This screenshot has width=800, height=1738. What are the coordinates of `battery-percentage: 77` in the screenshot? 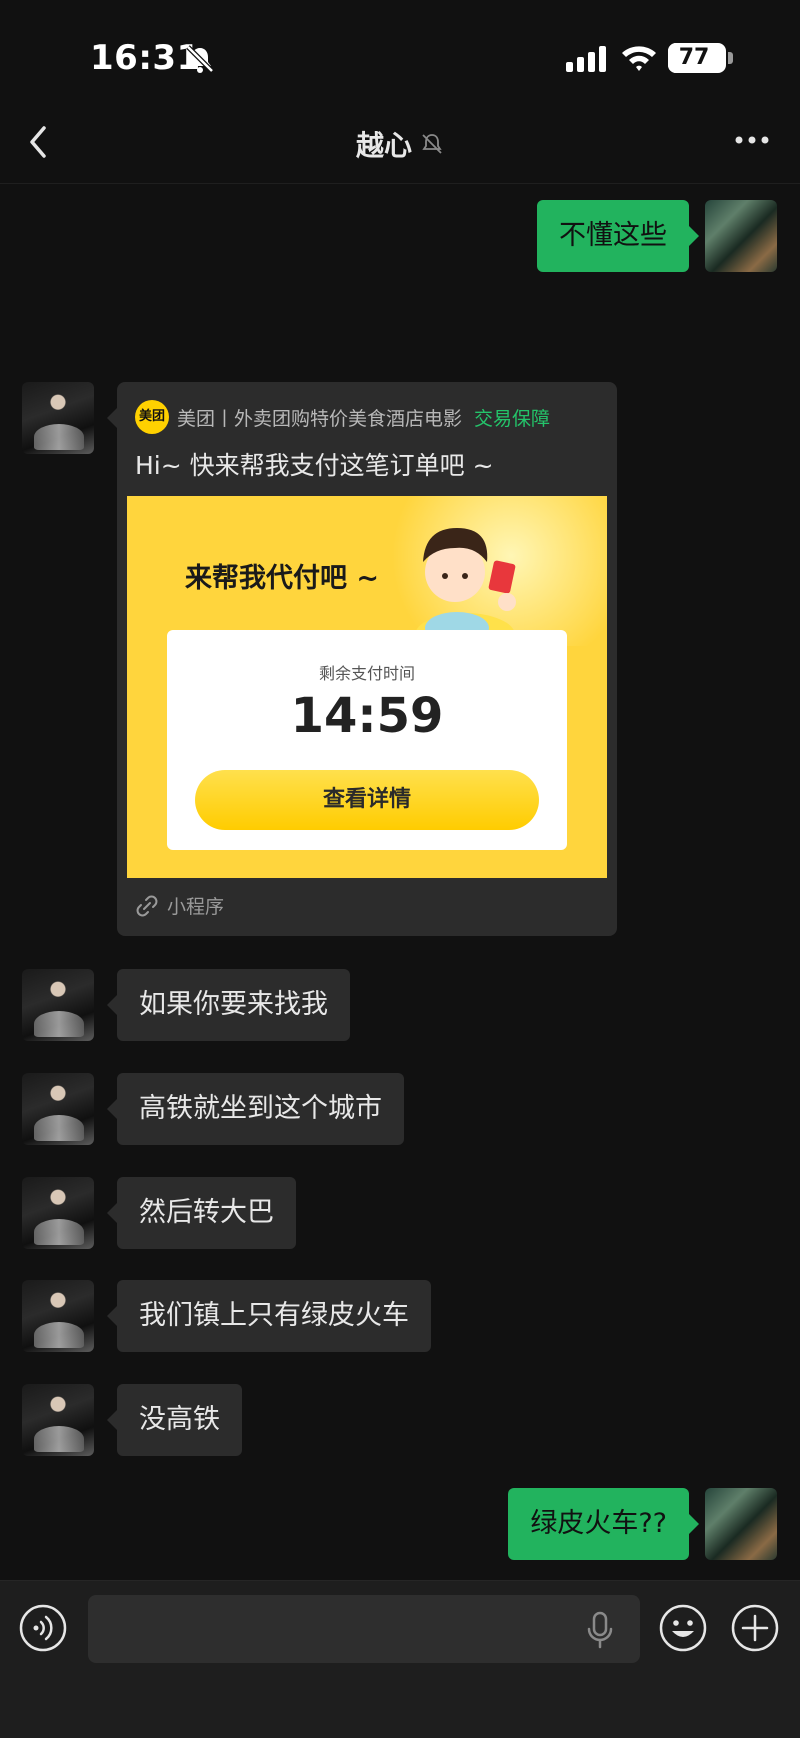 It's located at (694, 57).